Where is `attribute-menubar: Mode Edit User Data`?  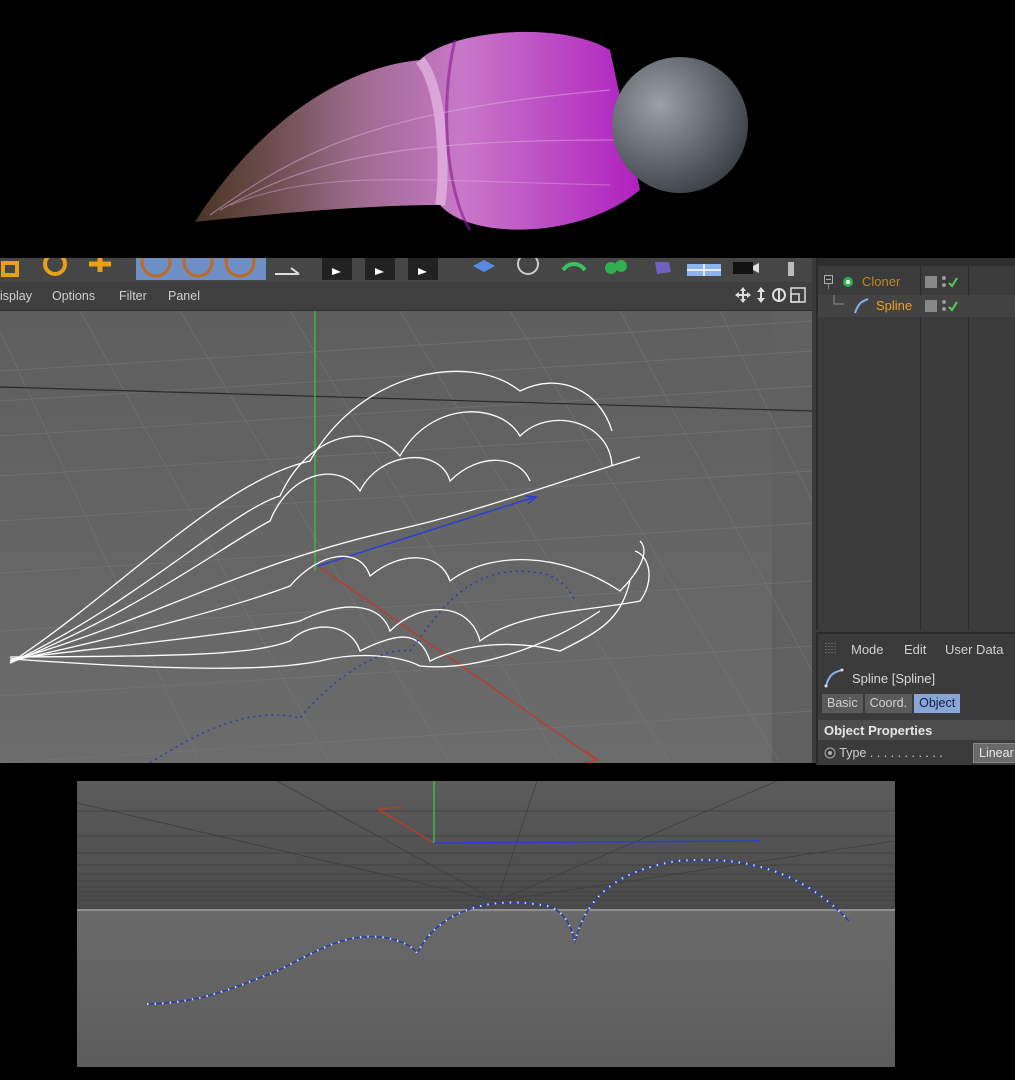 attribute-menubar: Mode Edit User Data is located at coordinates (916, 648).